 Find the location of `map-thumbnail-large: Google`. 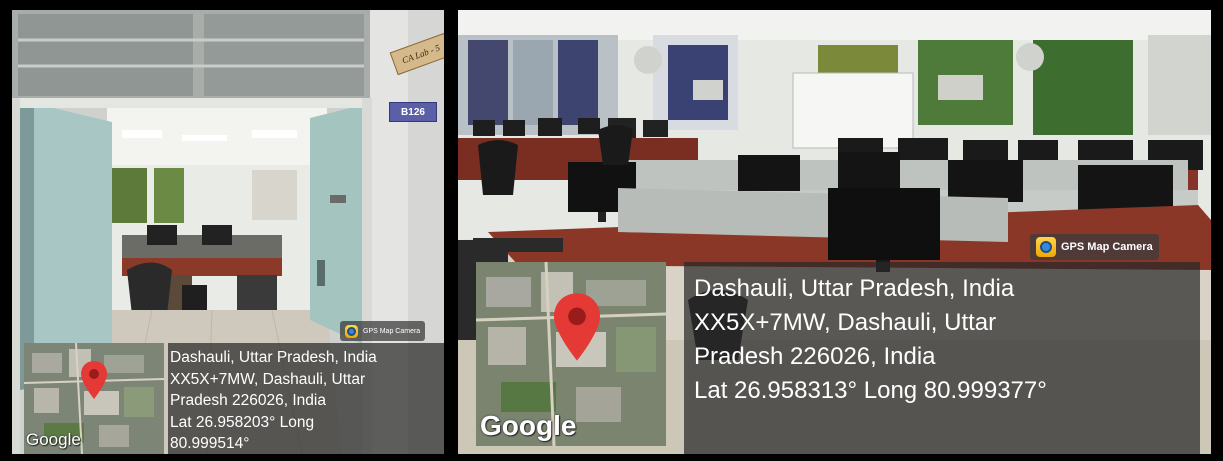

map-thumbnail-large: Google is located at coordinates (571, 354).